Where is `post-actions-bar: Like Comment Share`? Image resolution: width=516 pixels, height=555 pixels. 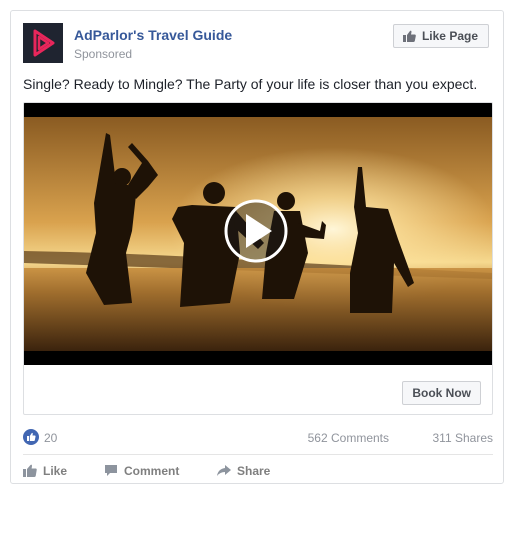 post-actions-bar: Like Comment Share is located at coordinates (258, 471).